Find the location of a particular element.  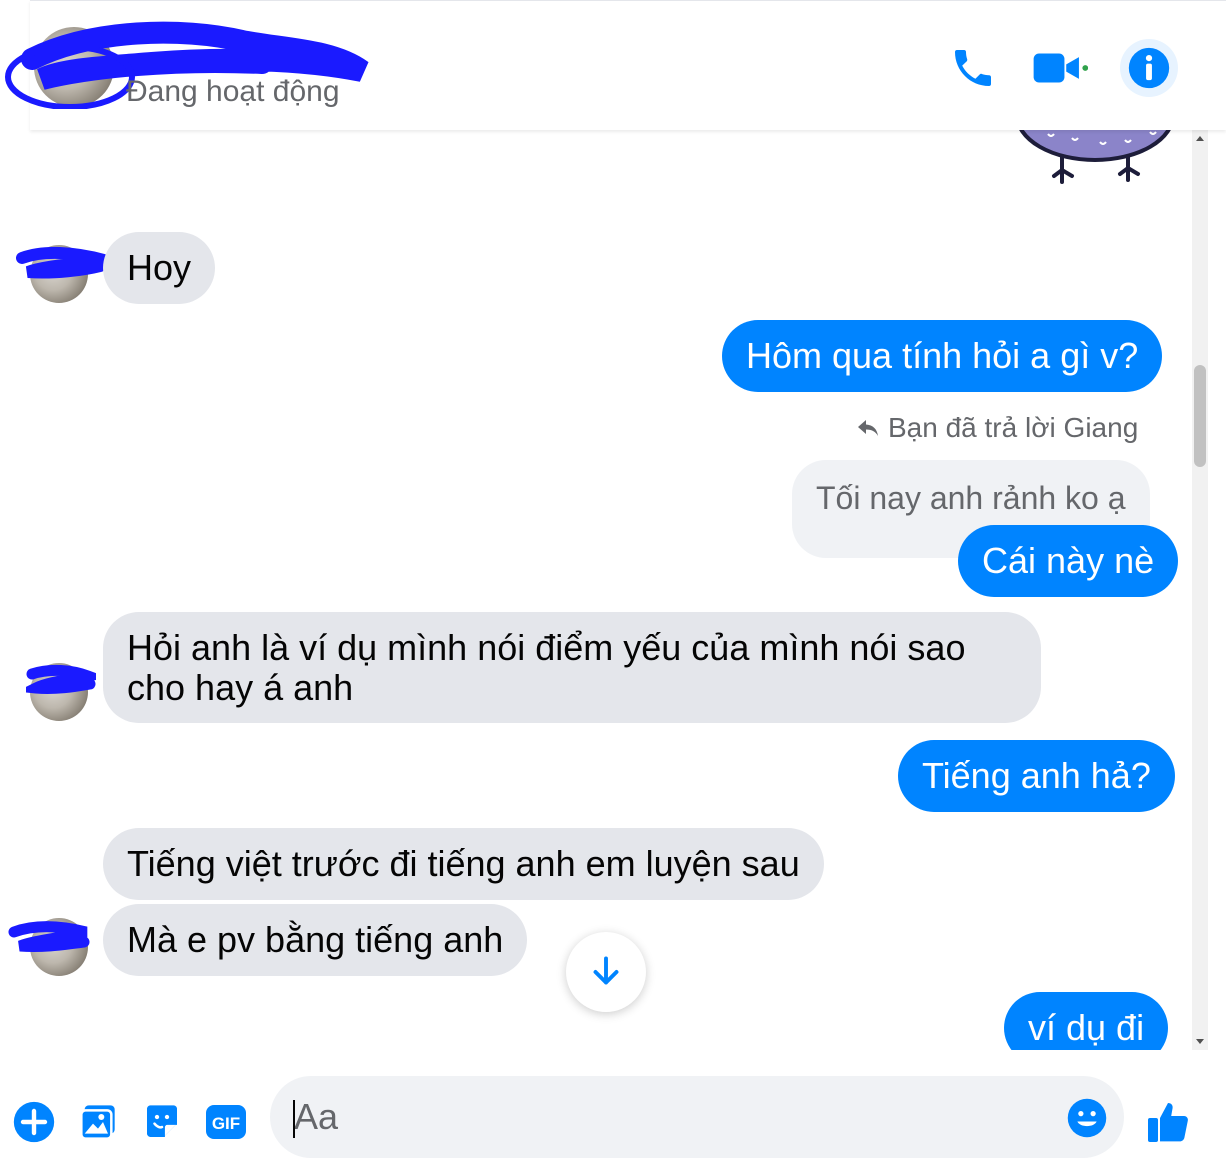

video-call-button is located at coordinates (1059, 68).